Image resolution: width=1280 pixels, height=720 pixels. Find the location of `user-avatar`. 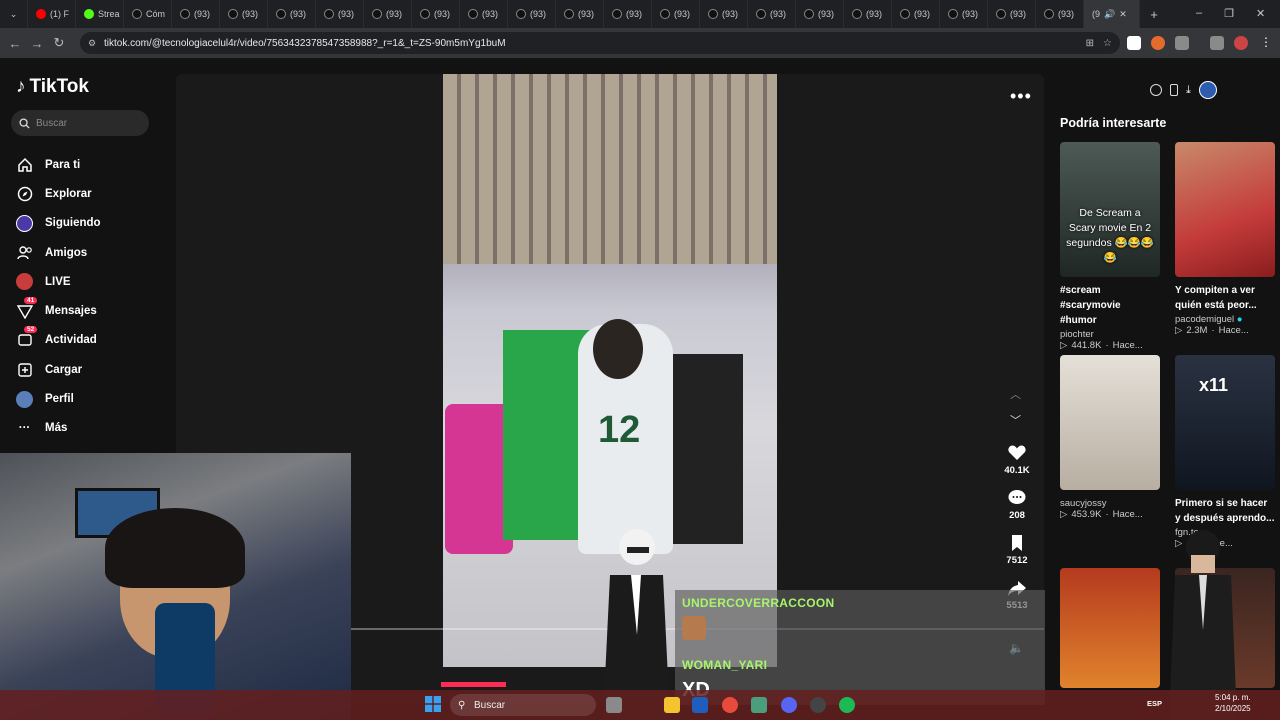

user-avatar is located at coordinates (1207, 90).